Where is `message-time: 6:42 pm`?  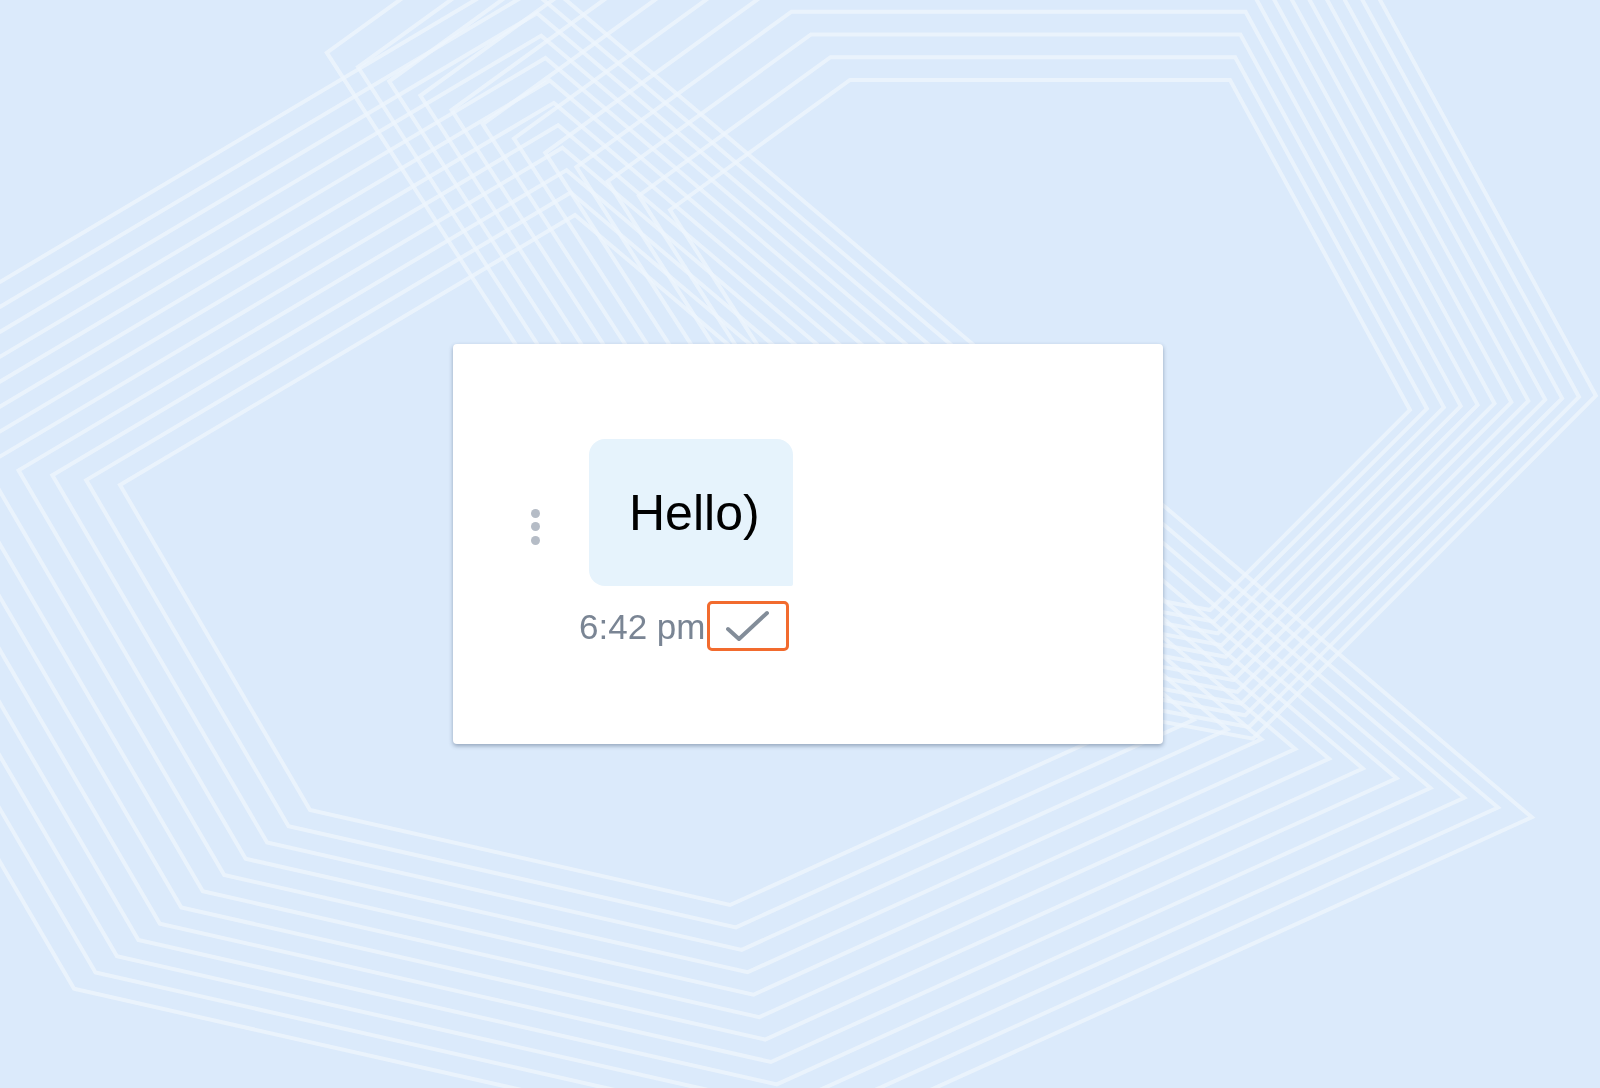
message-time: 6:42 pm is located at coordinates (642, 626).